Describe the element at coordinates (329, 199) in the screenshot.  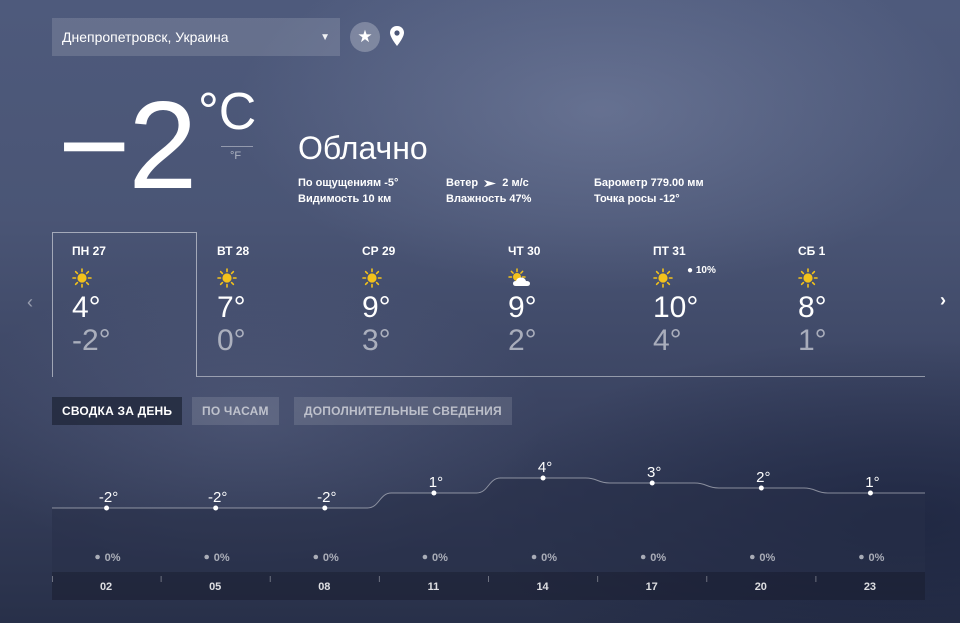
I see `visibility-label: Видимость` at that location.